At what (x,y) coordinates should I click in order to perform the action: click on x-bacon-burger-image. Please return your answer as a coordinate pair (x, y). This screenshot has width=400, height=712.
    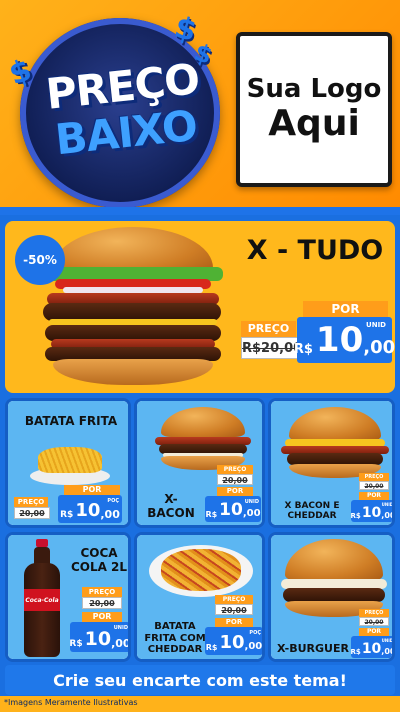
    Looking at the image, I should click on (203, 439).